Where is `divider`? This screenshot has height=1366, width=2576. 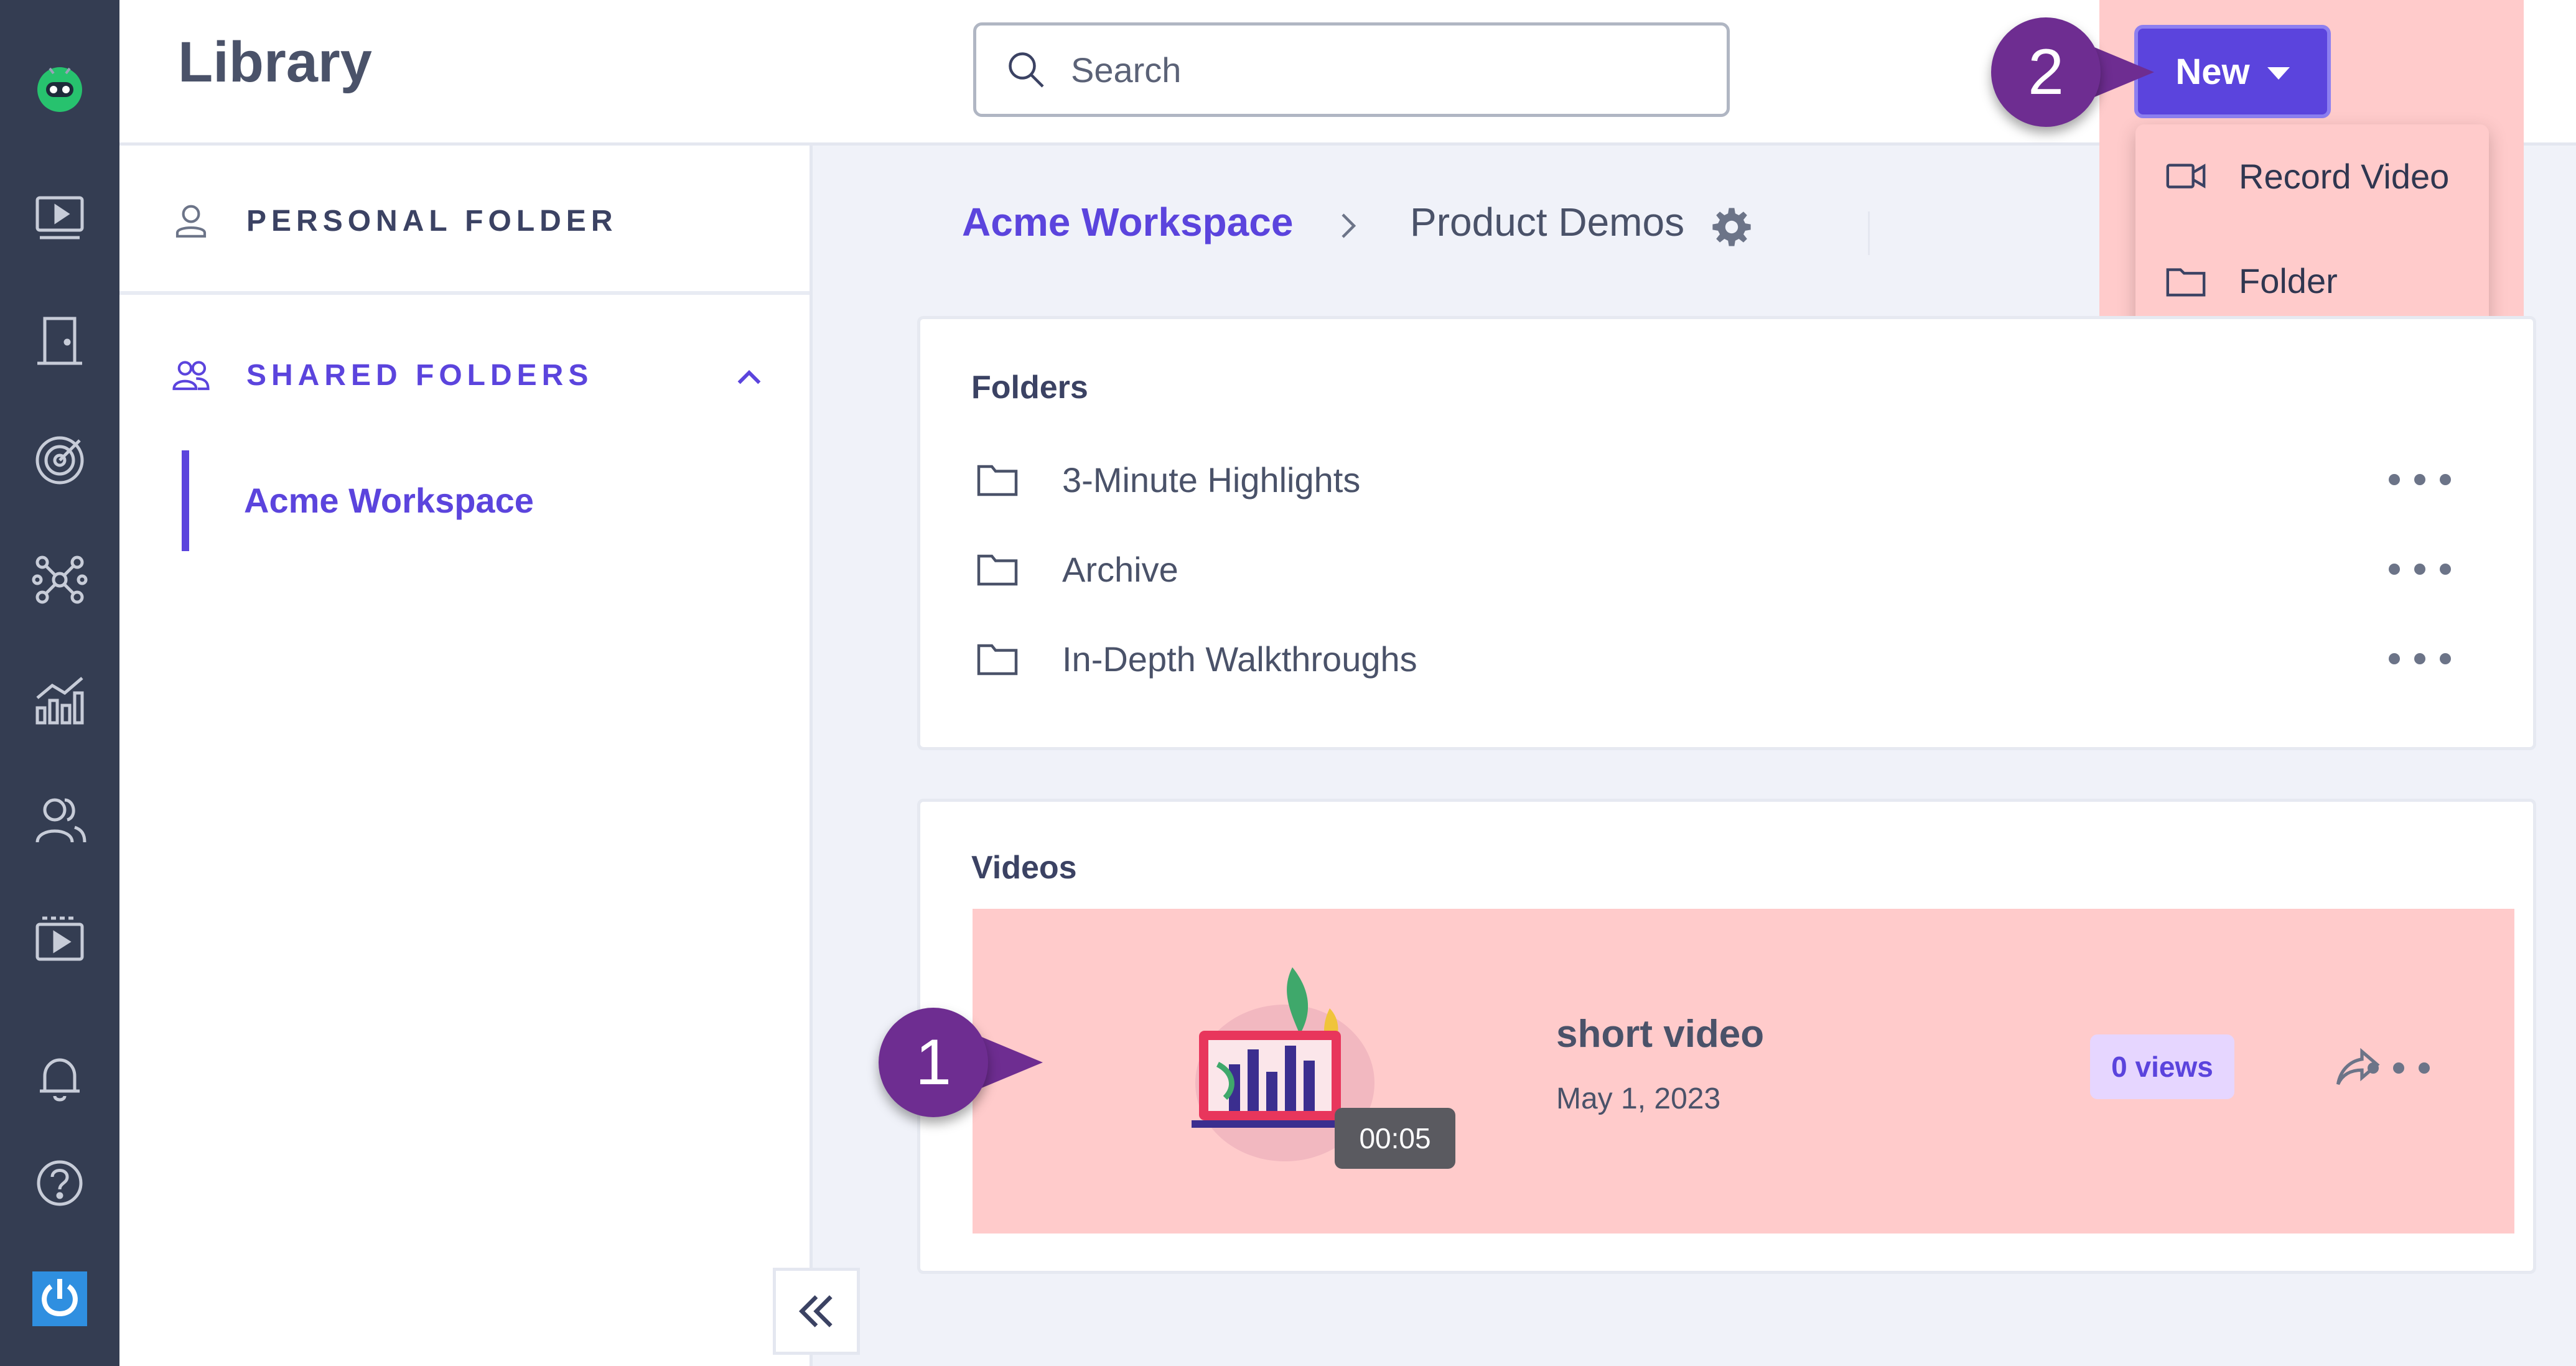
divider is located at coordinates (1869, 233).